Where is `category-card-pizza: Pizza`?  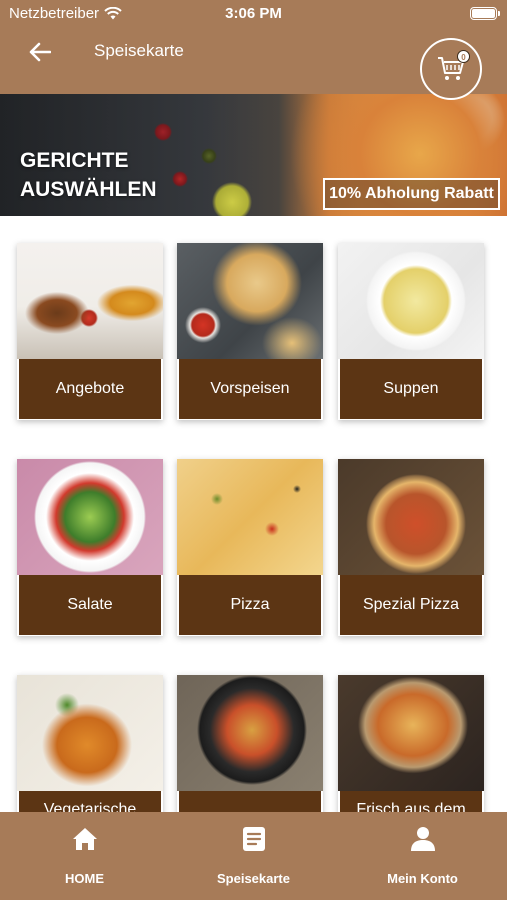
category-card-pizza: Pizza is located at coordinates (250, 547).